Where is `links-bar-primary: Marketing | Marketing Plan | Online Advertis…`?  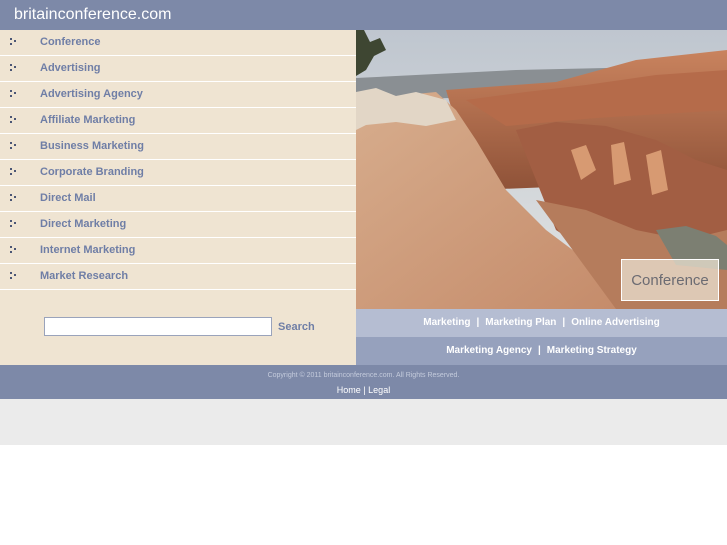
links-bar-primary: Marketing | Marketing Plan | Online Advertis… is located at coordinates (541, 323).